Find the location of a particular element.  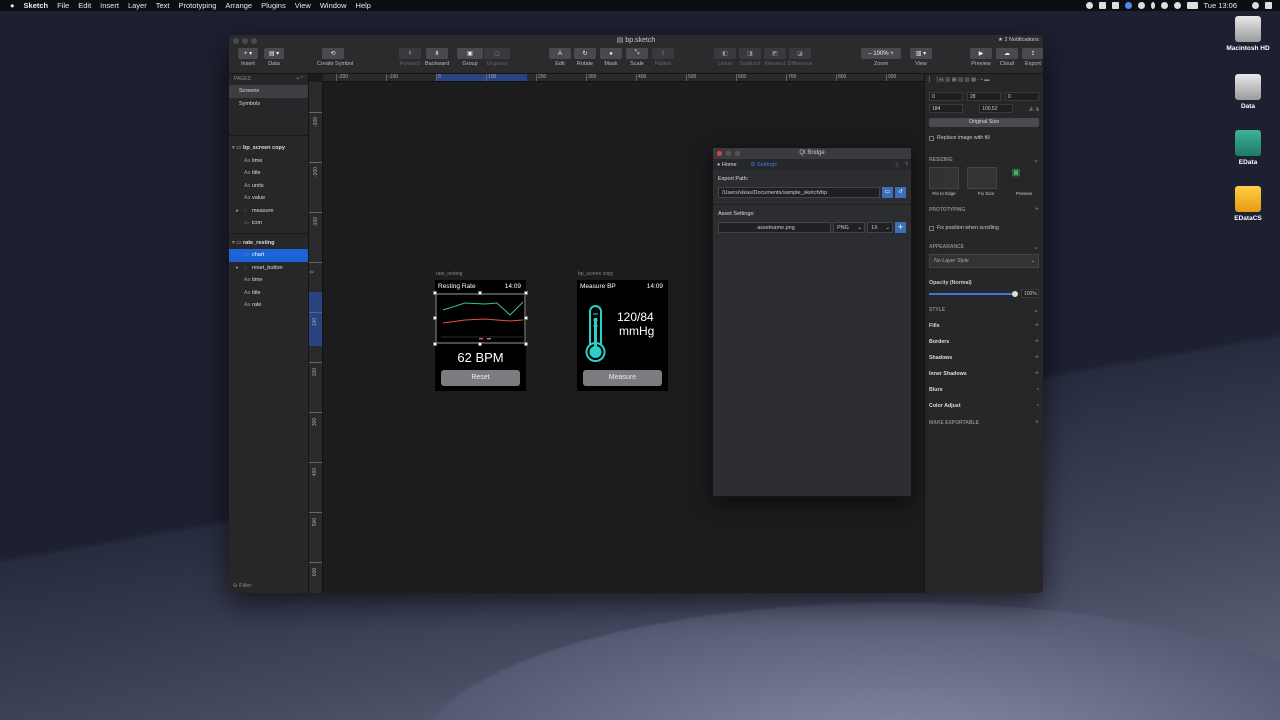

export-path-input: /Users/vikas/Documents/sample_sketch/bp is located at coordinates (799, 192).